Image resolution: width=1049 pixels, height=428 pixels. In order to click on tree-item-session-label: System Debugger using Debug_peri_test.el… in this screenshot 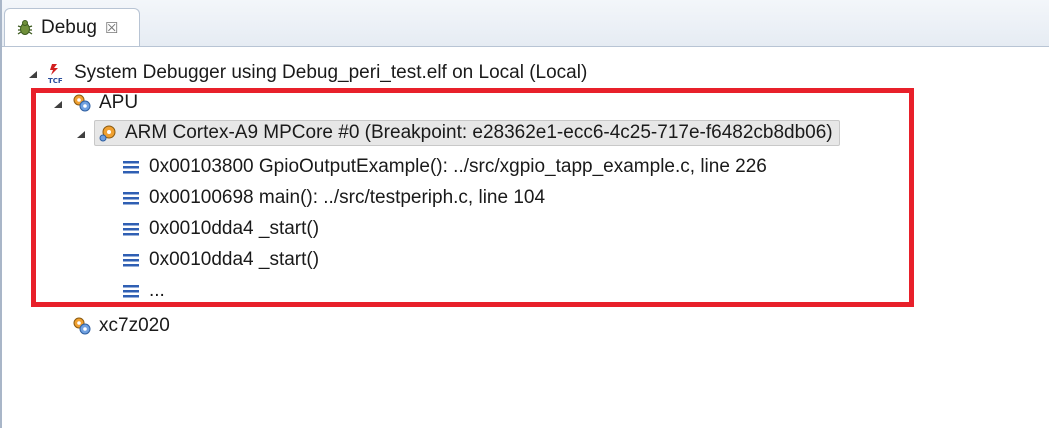, I will do `click(331, 72)`.